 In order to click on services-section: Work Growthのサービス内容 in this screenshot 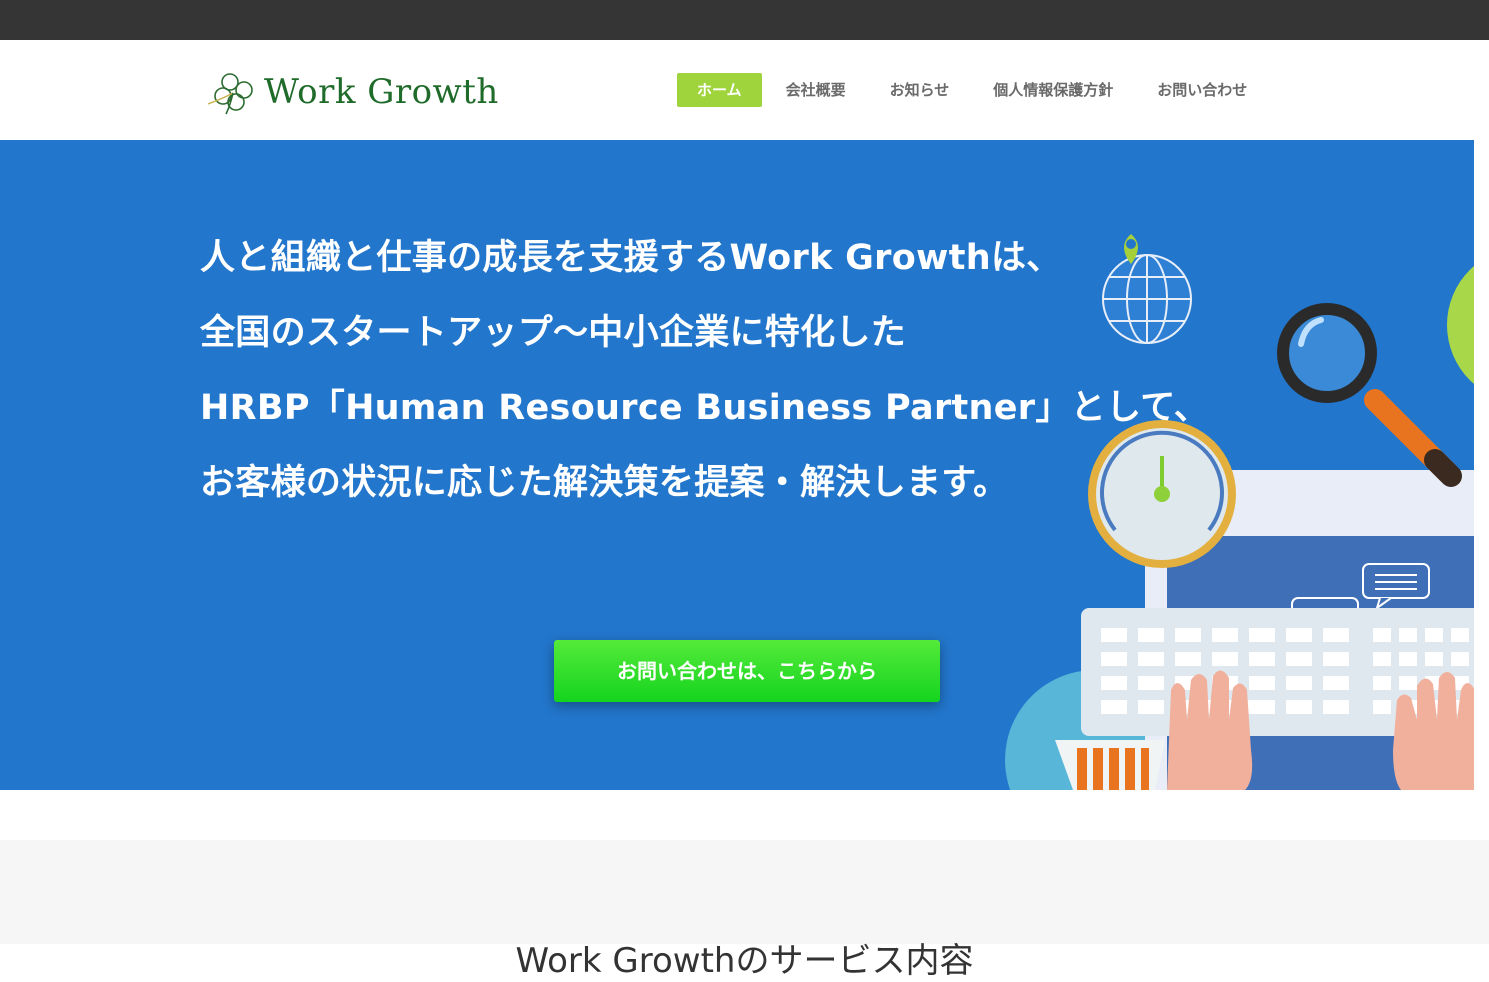, I will do `click(744, 910)`.